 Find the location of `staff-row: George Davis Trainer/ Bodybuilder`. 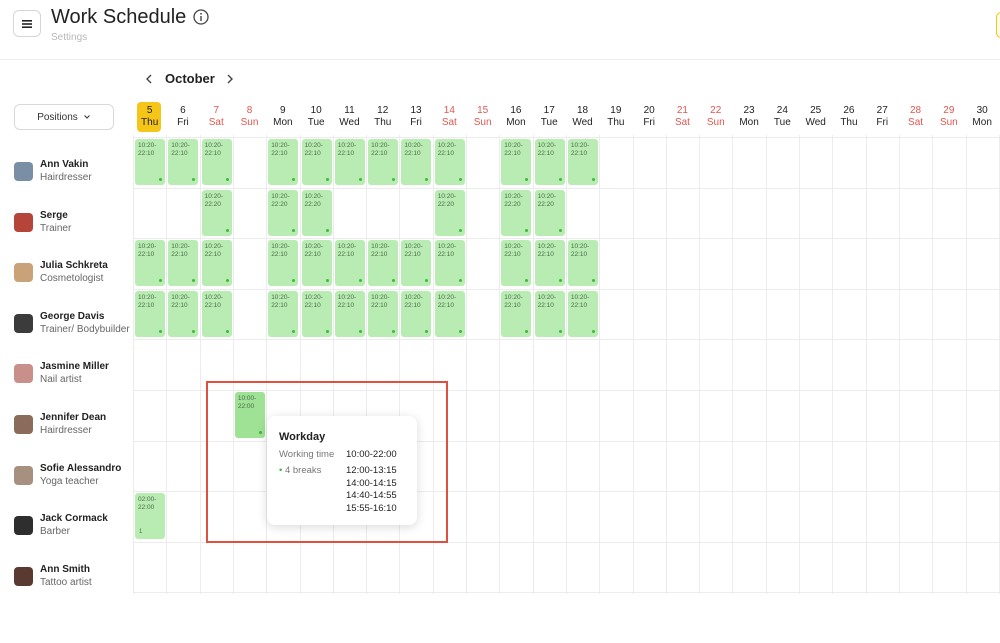

staff-row: George Davis Trainer/ Bodybuilder is located at coordinates (66, 326).